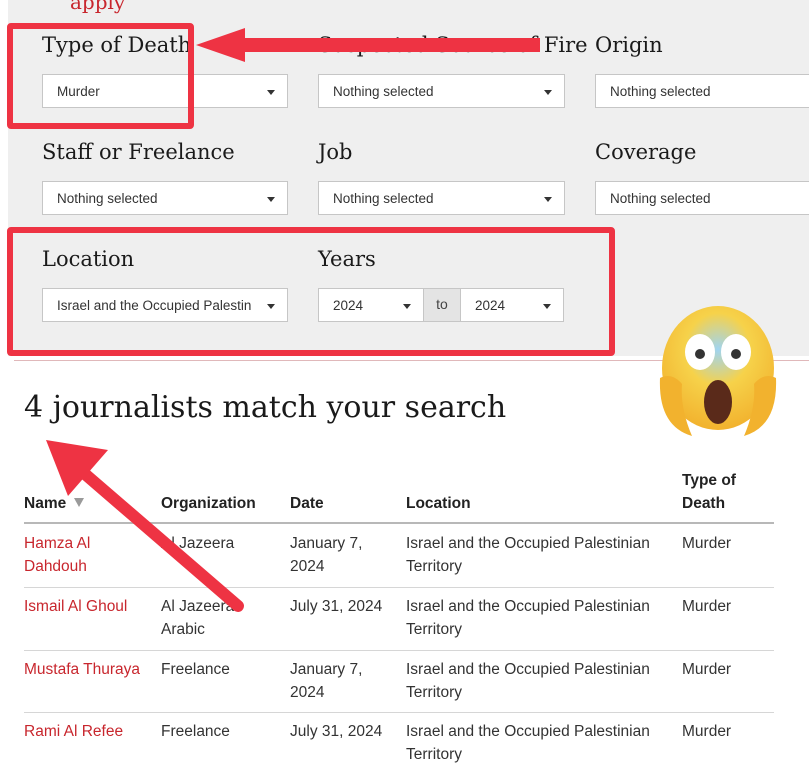  Describe the element at coordinates (208, 503) in the screenshot. I see `column-header-organization: Organization` at that location.